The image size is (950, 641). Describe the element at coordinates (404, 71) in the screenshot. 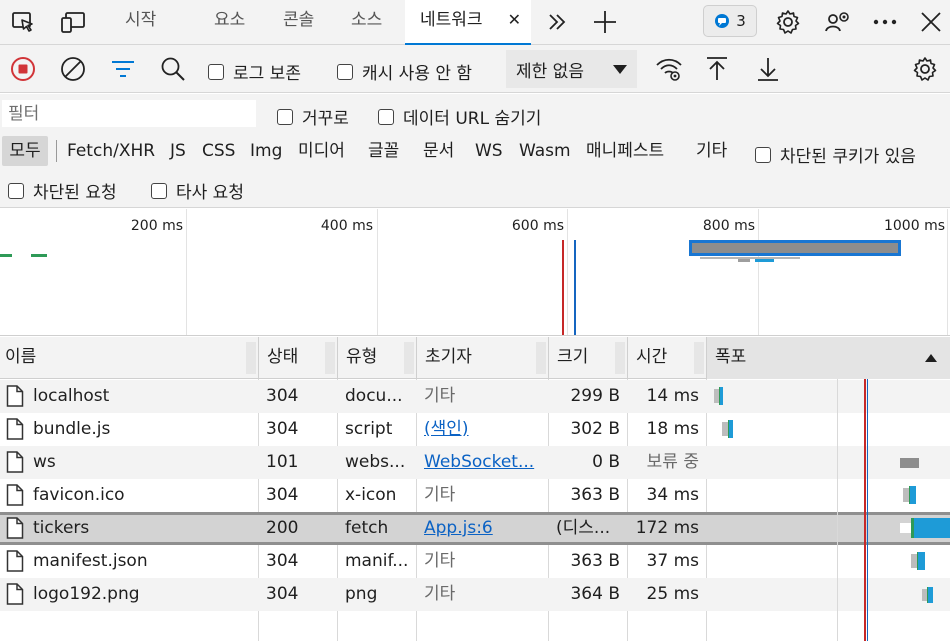

I see `disable-cache-checkbox: 캐시 사용 안 함` at that location.